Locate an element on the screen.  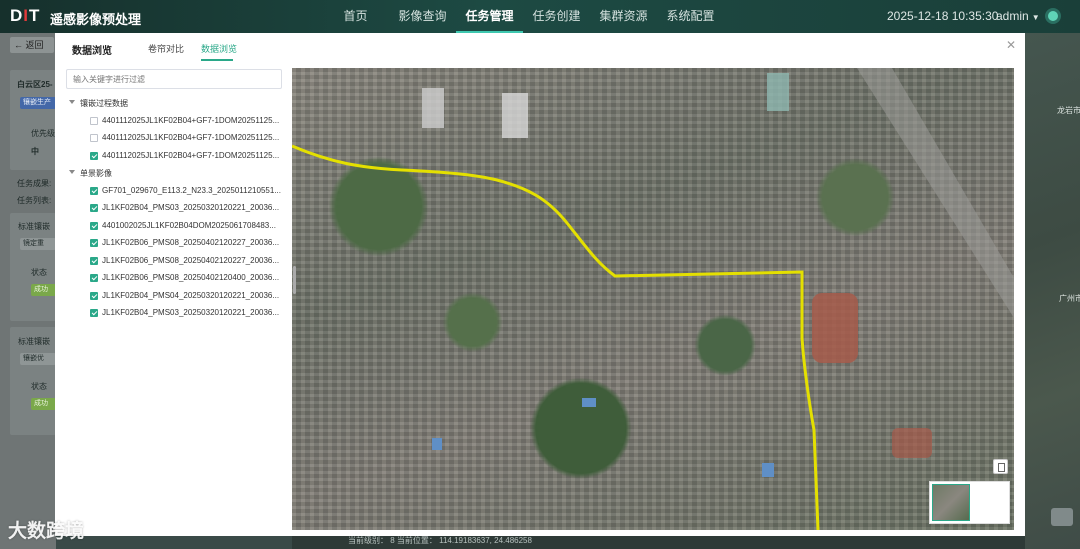
user-name: admin is located at coordinates (1012, 16).